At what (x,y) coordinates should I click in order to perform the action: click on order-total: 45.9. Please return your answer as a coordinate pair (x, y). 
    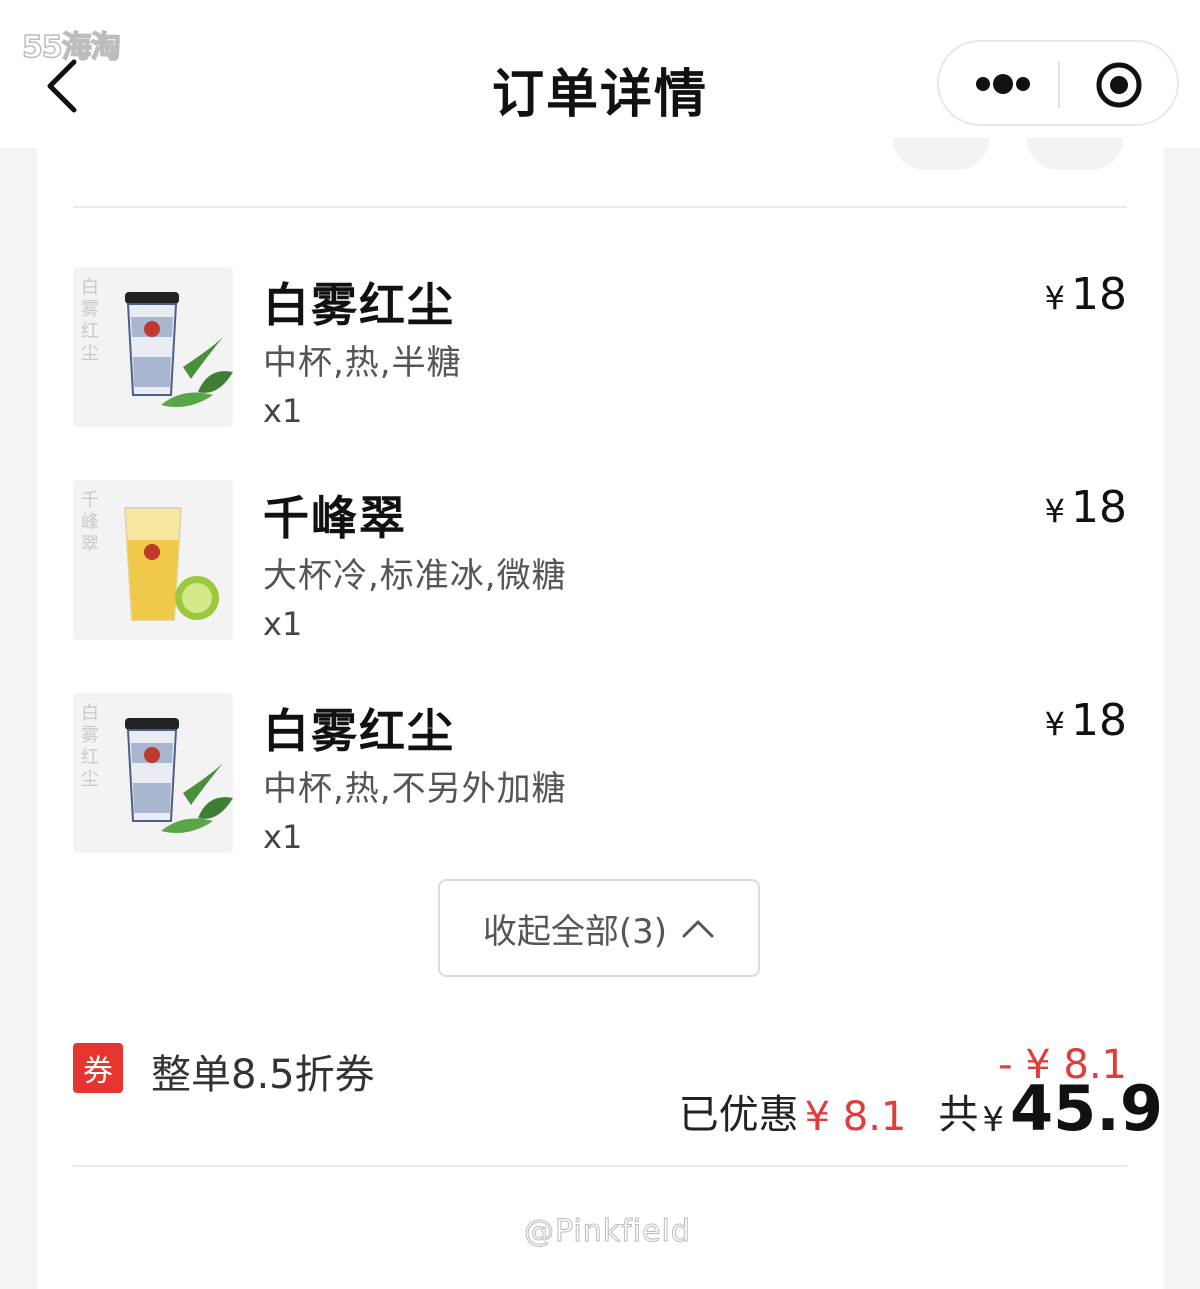
    Looking at the image, I should click on (1086, 1108).